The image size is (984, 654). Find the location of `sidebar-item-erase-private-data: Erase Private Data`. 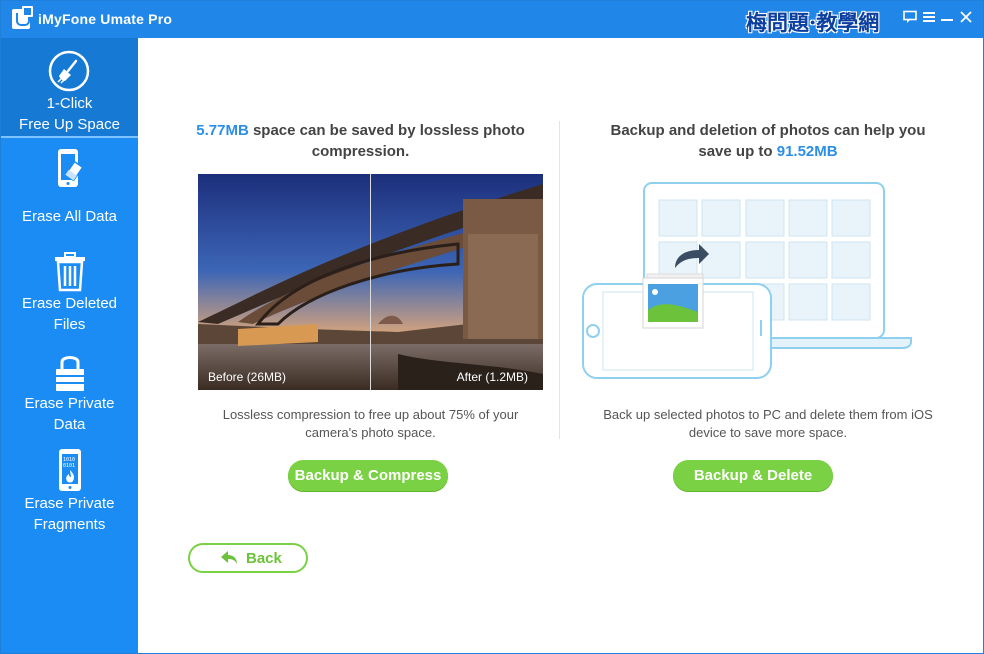

sidebar-item-erase-private-data: Erase Private Data is located at coordinates (69, 388).